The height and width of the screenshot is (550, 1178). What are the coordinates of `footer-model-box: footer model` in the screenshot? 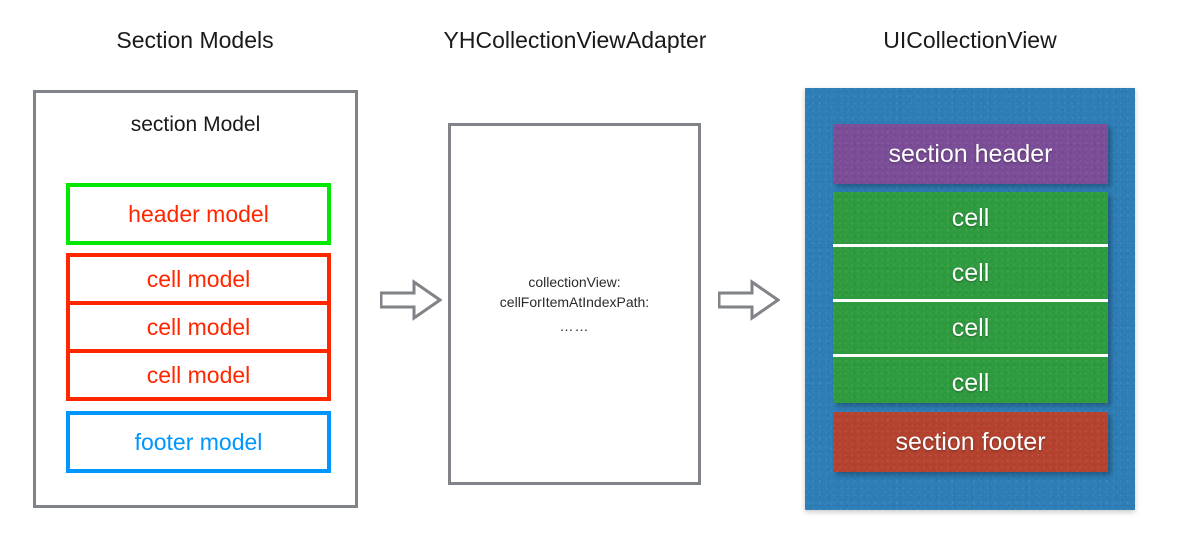 It's located at (198, 442).